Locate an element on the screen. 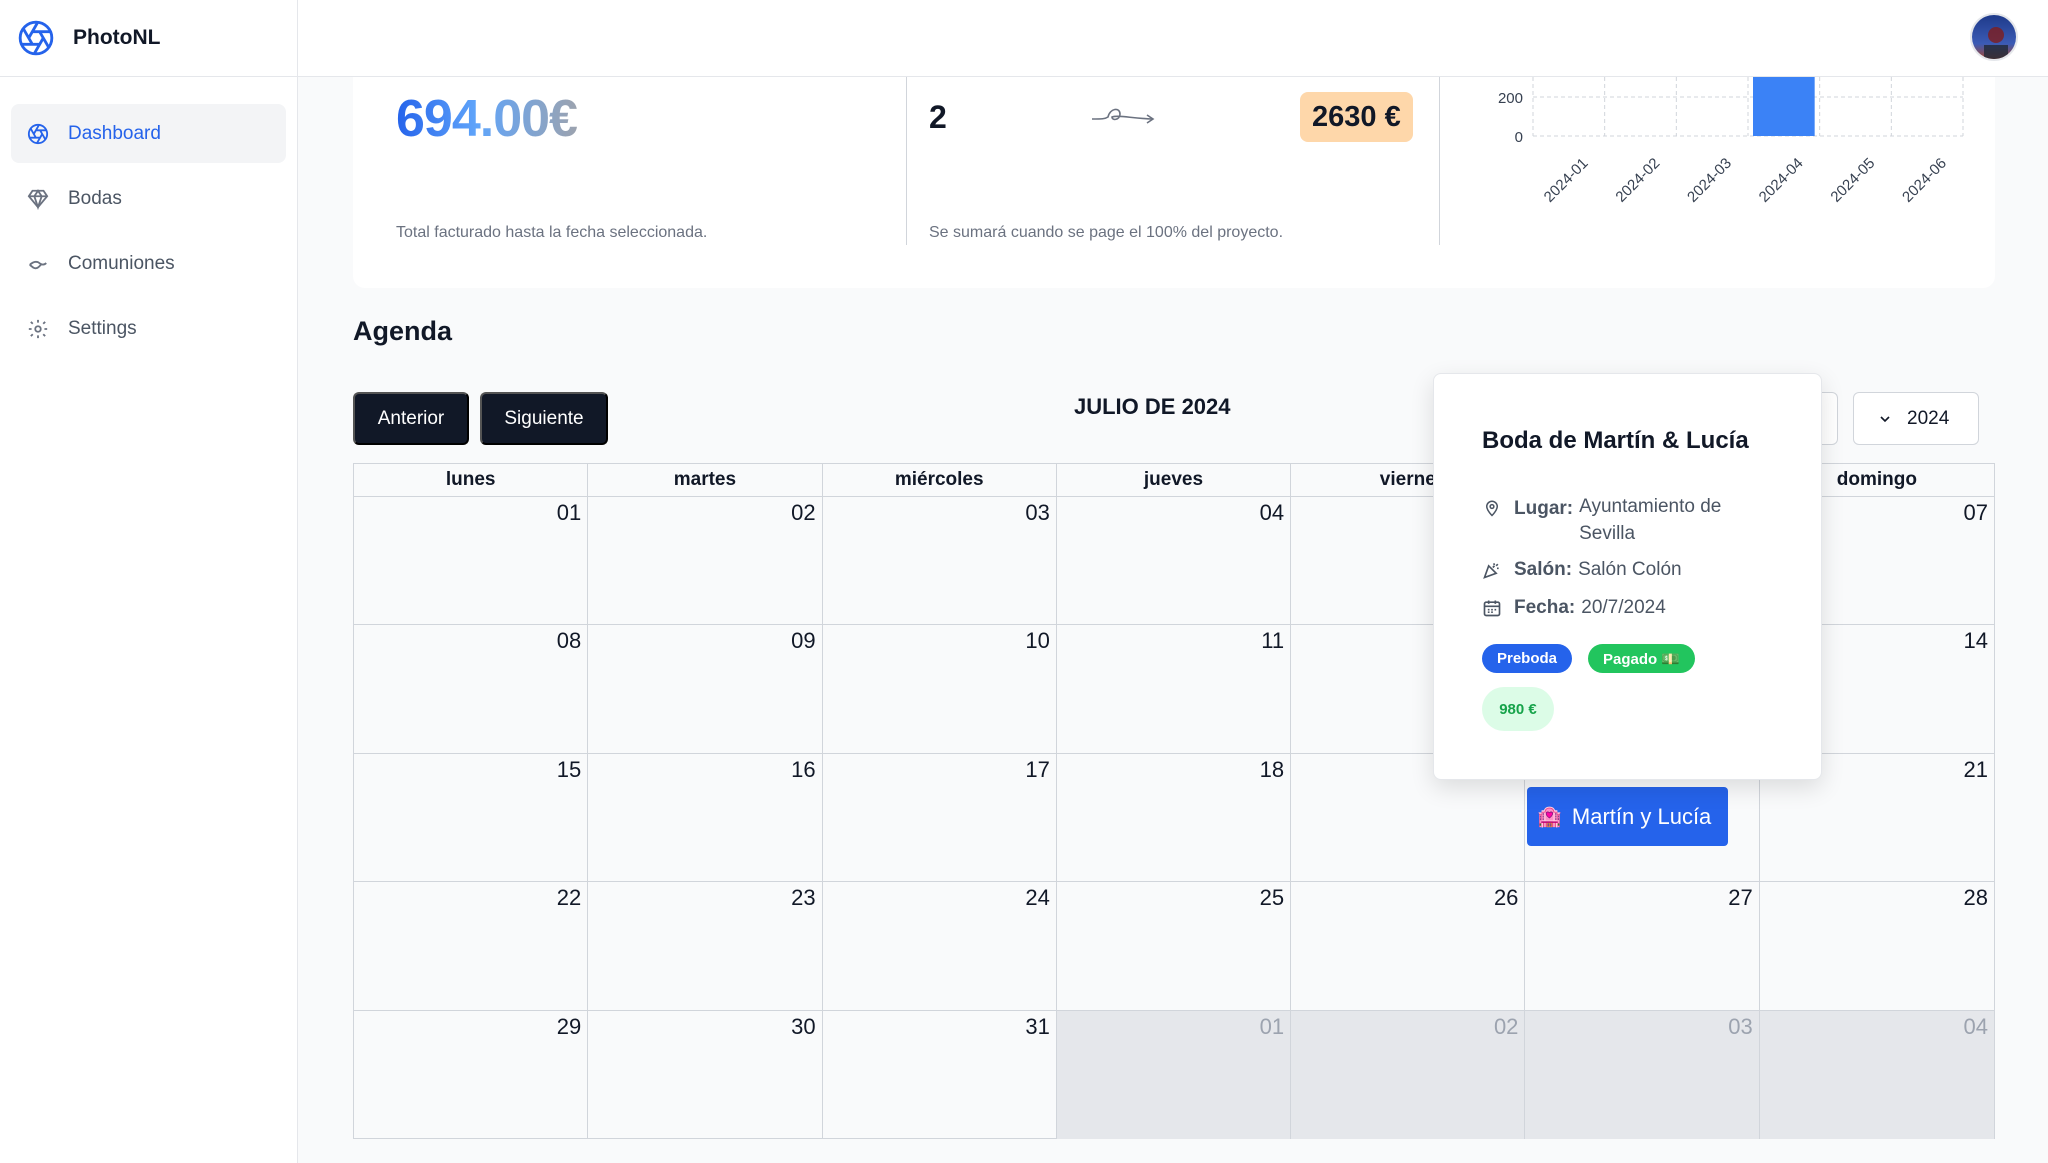  calendar-day: 03 is located at coordinates (939, 561).